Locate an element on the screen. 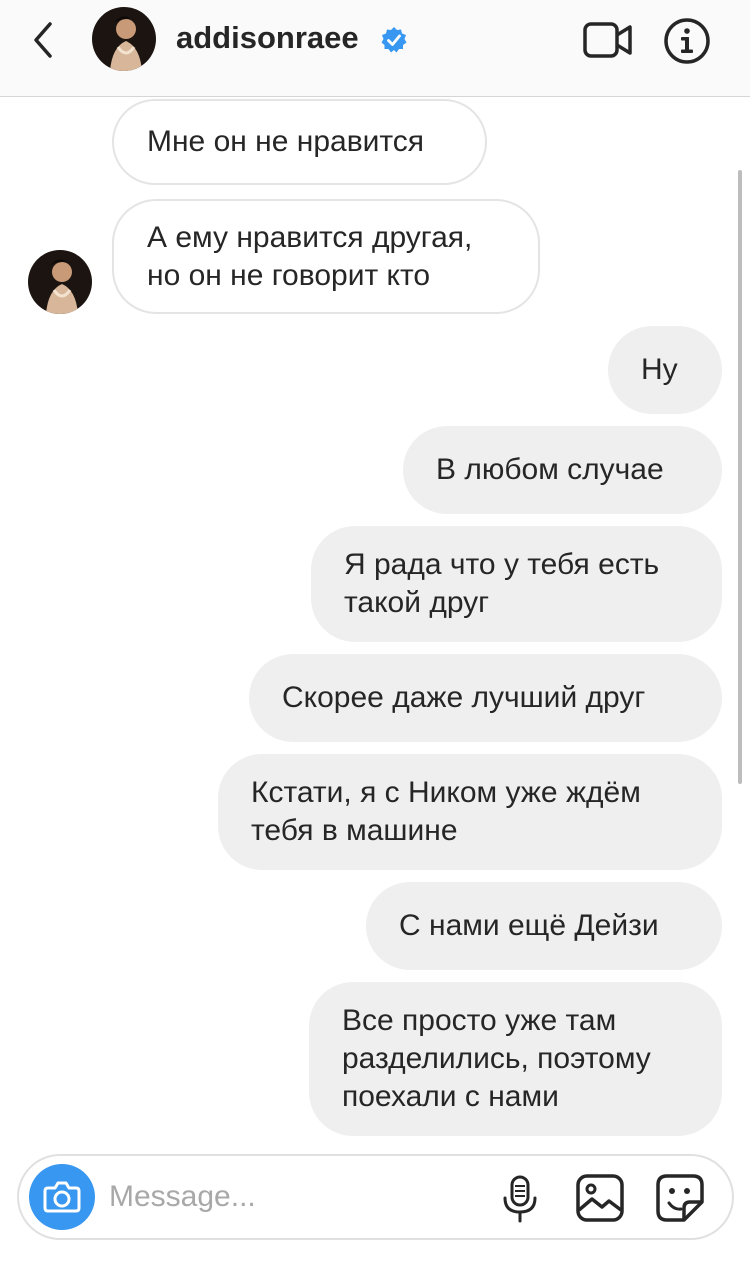  message-input is located at coordinates (289, 1197).